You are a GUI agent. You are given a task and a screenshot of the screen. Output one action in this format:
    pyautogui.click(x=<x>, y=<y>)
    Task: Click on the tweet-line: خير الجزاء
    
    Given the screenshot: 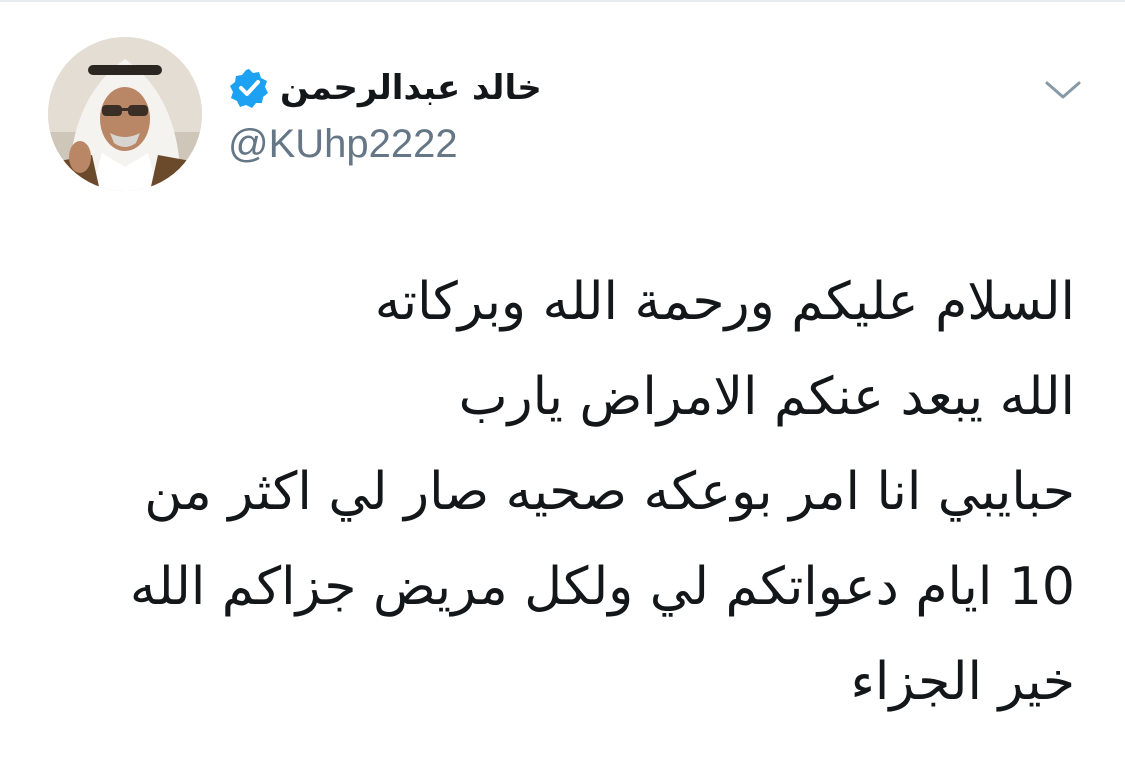 What is the action you would take?
    pyautogui.click(x=962, y=682)
    